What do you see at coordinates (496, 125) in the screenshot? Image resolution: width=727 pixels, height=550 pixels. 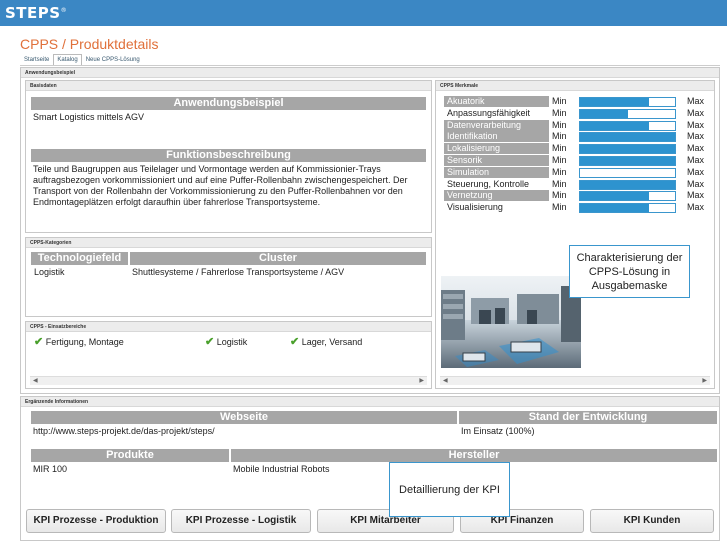 I see `merkmal-label: Datenverarbeitung` at bounding box center [496, 125].